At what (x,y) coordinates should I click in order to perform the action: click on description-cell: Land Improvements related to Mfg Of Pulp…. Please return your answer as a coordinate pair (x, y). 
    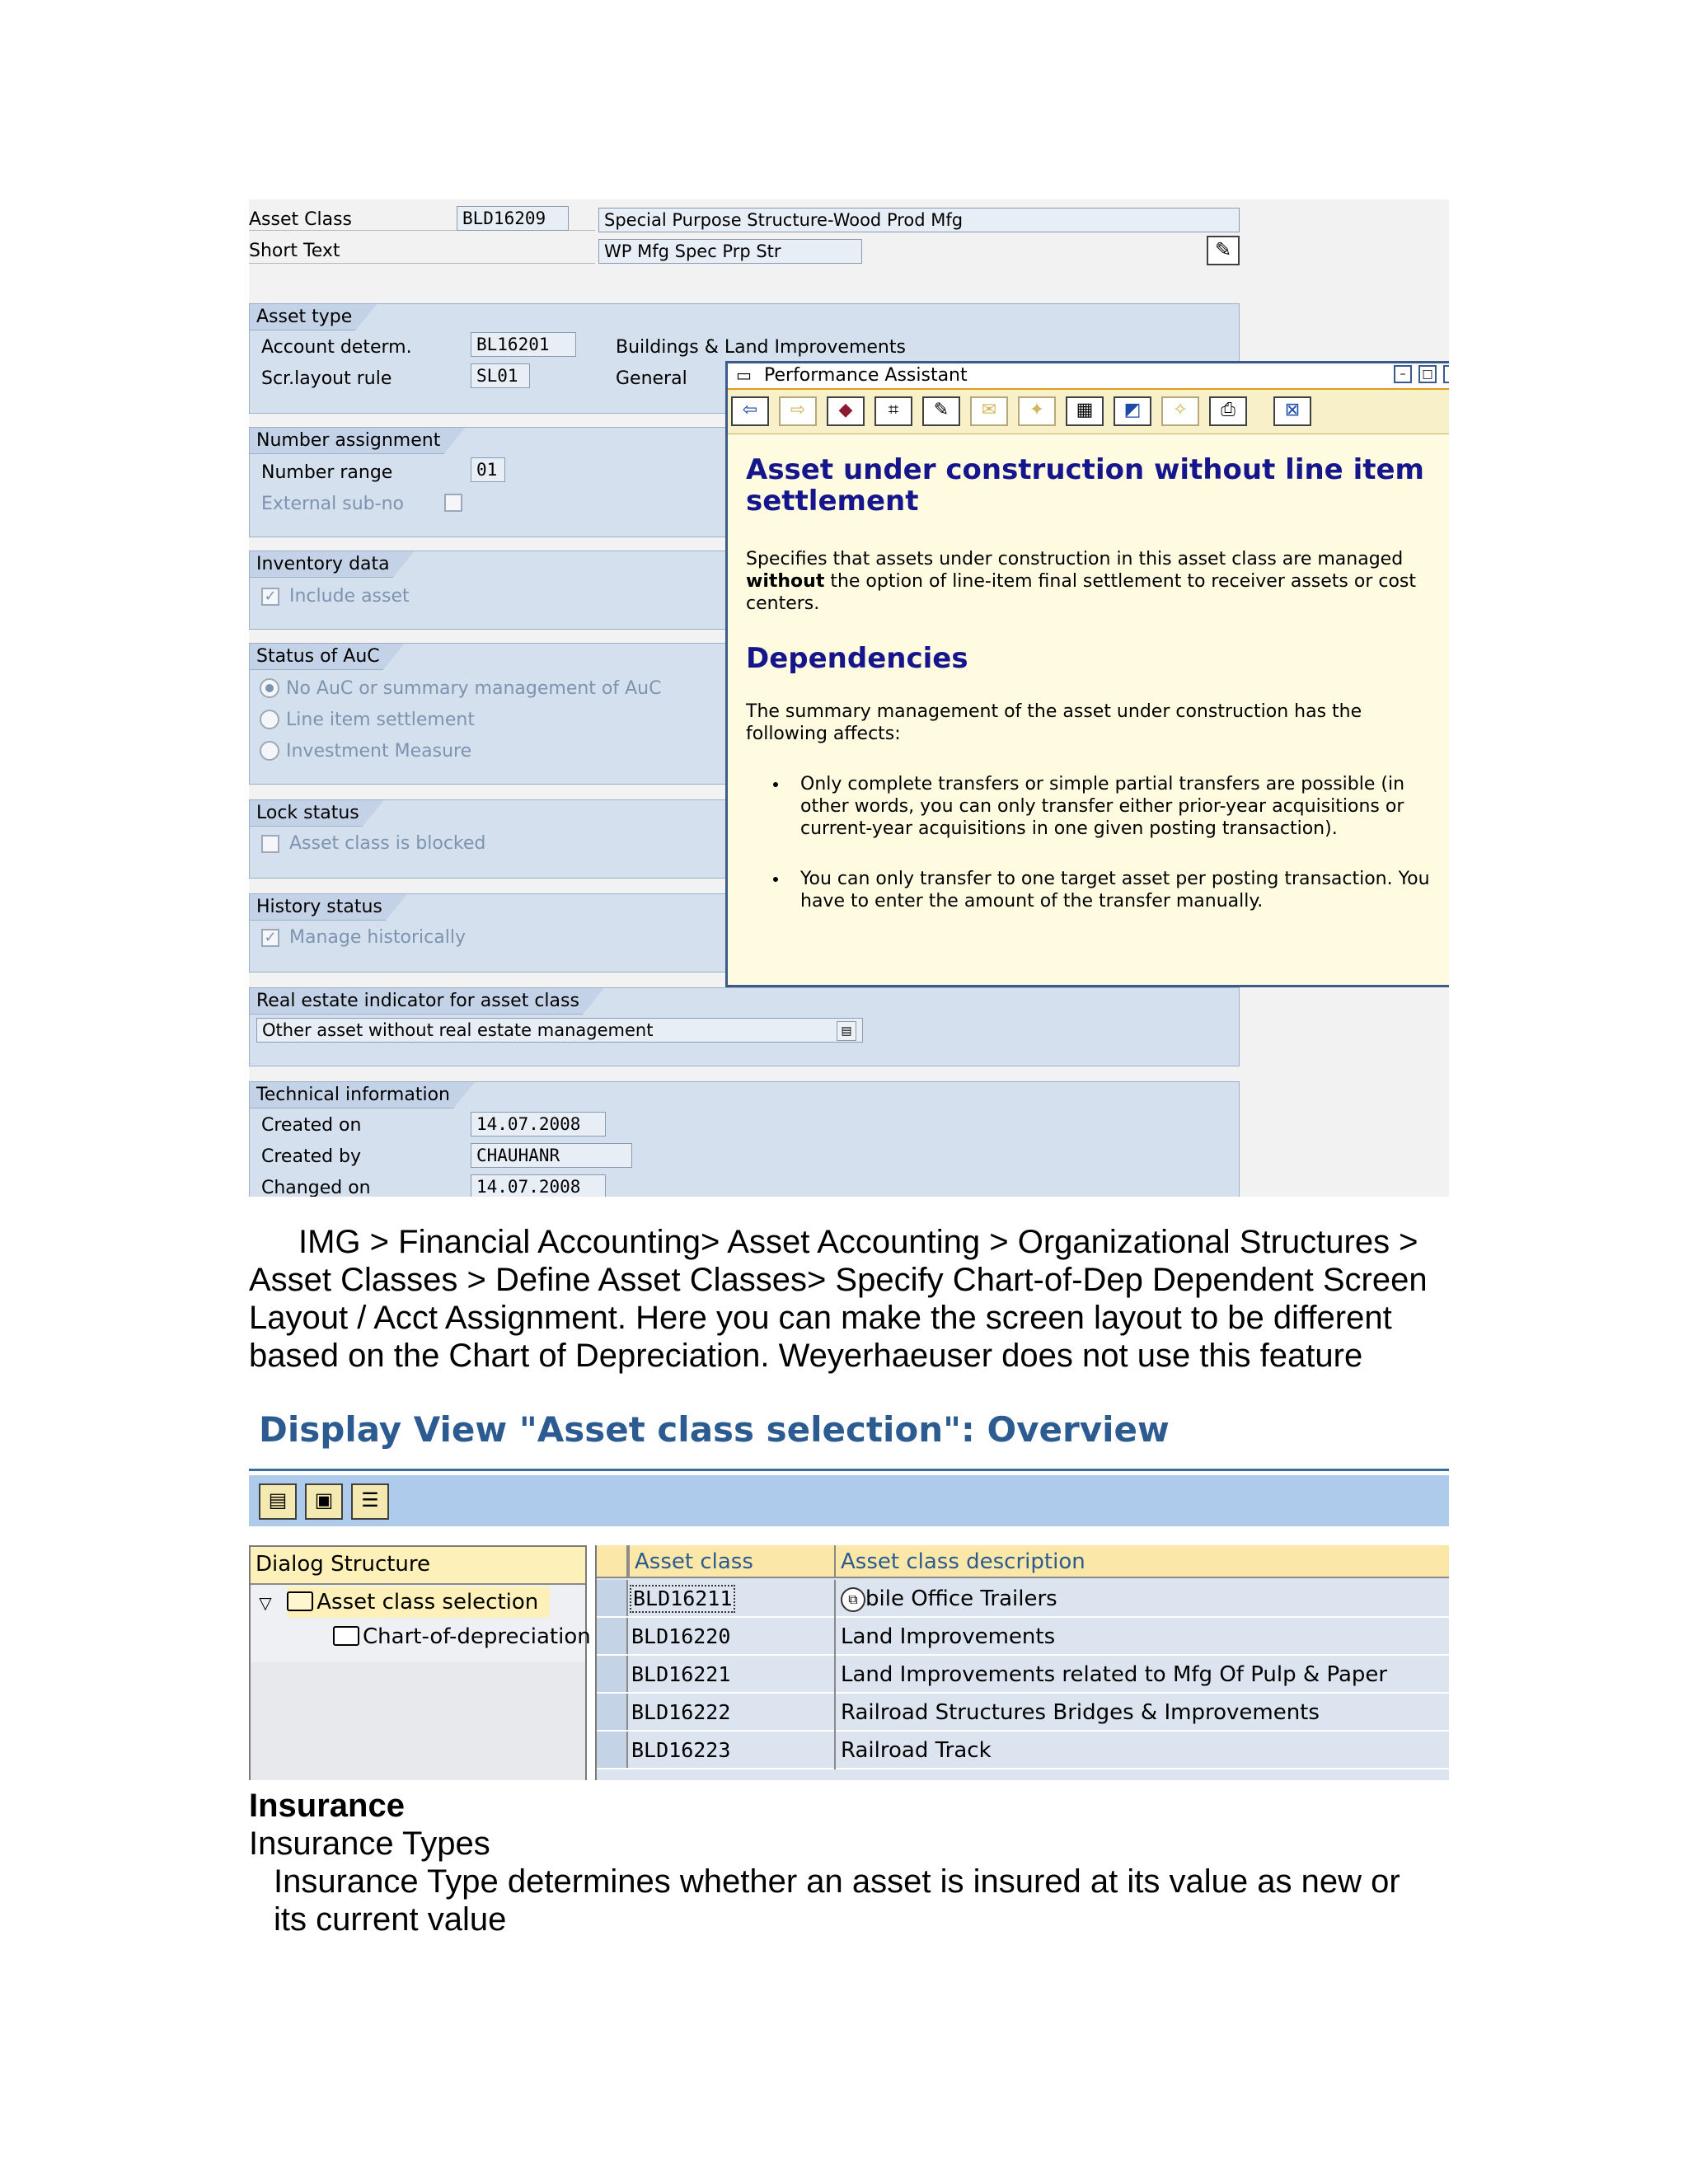
    Looking at the image, I should click on (1141, 1675).